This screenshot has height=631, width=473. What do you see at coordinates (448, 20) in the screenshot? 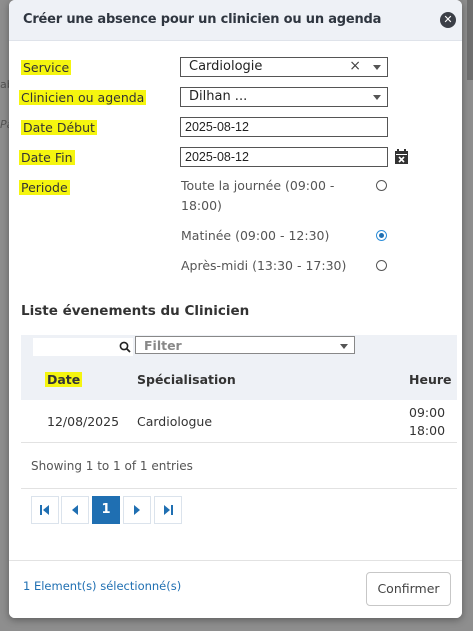
I see `close-icon: ✕` at bounding box center [448, 20].